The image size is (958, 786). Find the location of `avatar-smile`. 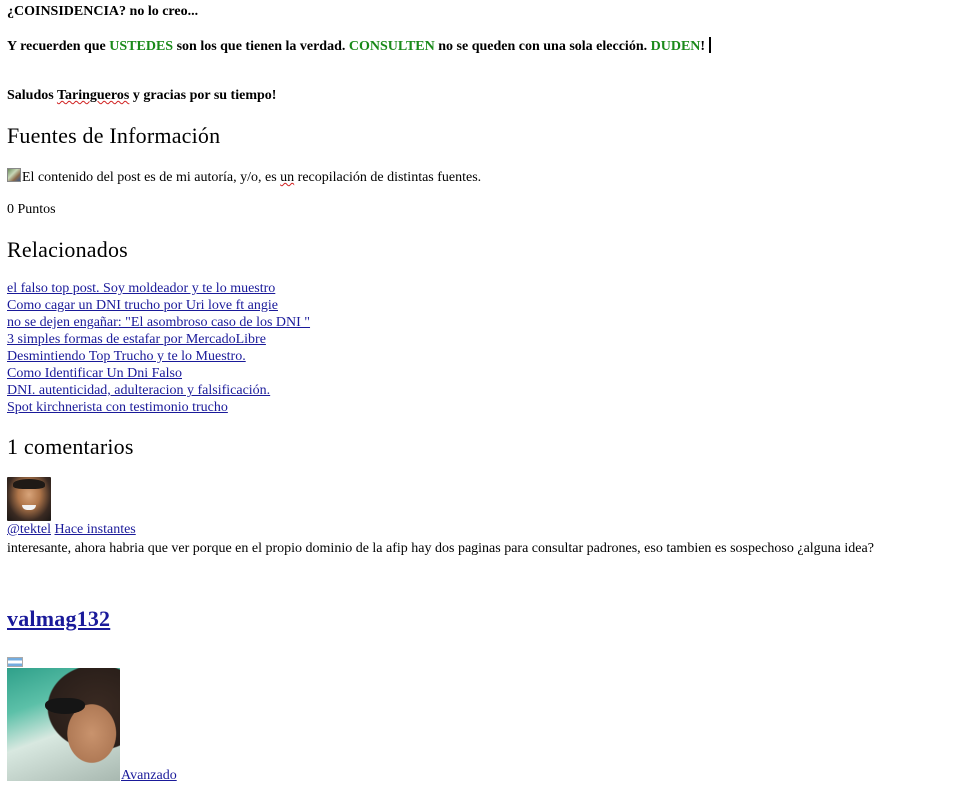

avatar-smile is located at coordinates (29, 507).